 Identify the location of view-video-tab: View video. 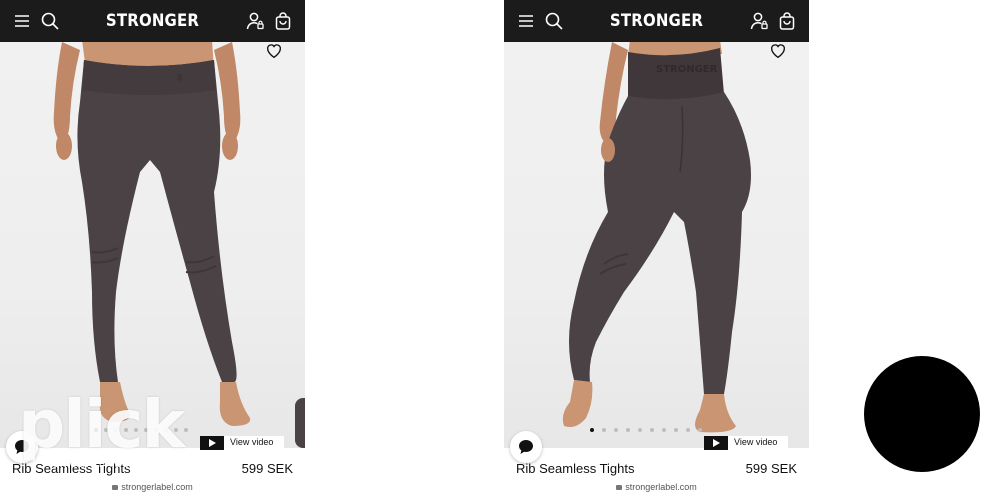
(746, 443).